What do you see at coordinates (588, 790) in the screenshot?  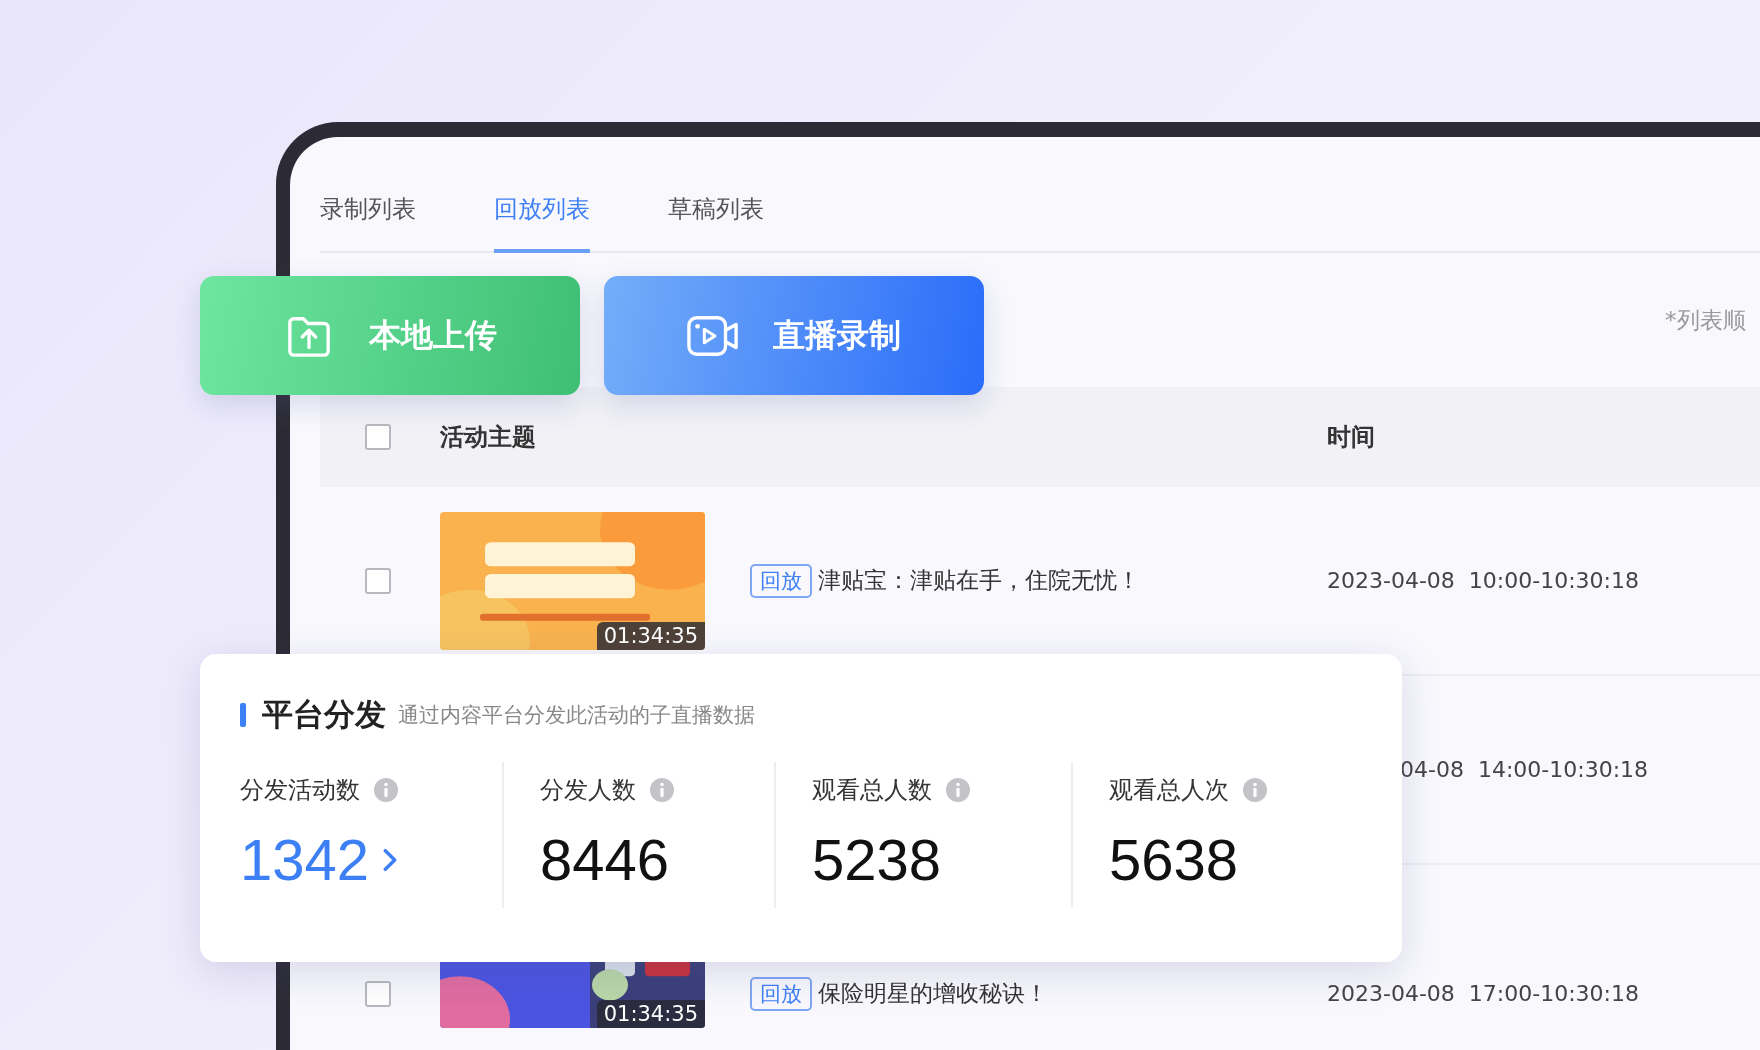 I see `stat-label: 分发人数` at bounding box center [588, 790].